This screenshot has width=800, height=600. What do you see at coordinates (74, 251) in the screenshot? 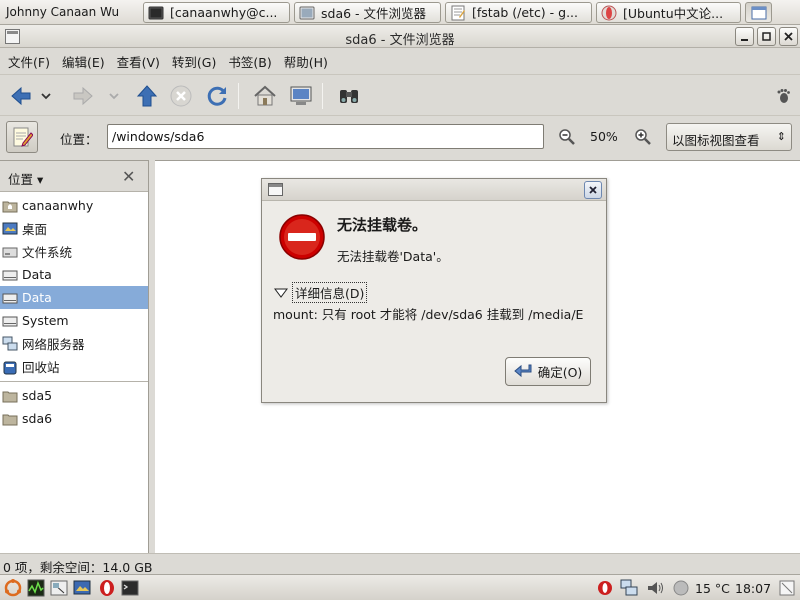
I see `sidebar-item-filesystem: 文件系统` at bounding box center [74, 251].